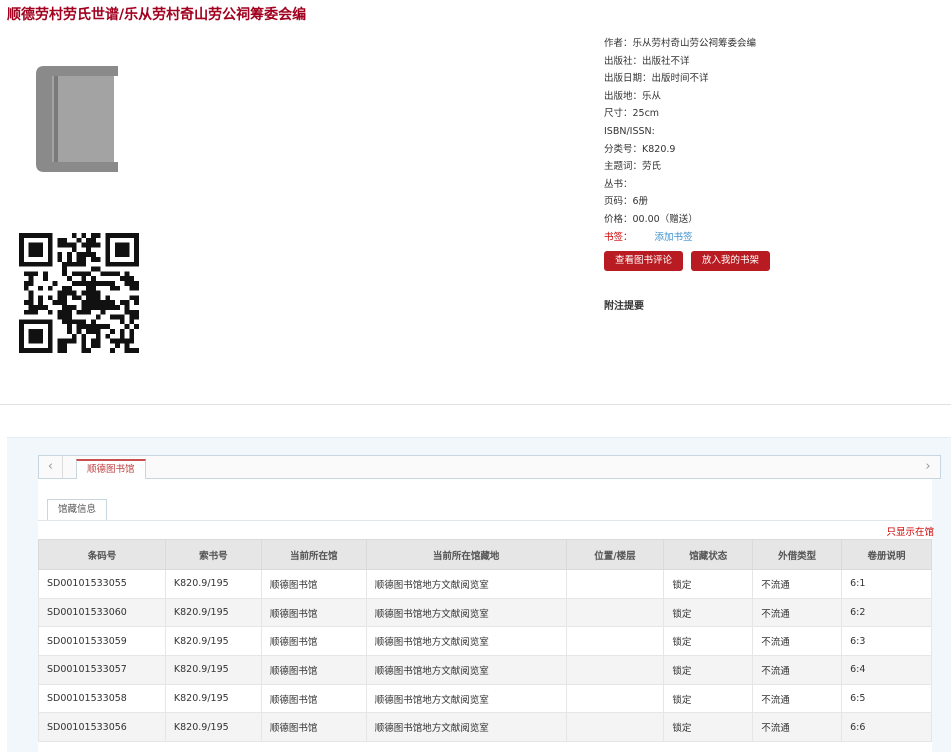  What do you see at coordinates (618, 184) in the screenshot?
I see `meta-series: 丛书：` at bounding box center [618, 184].